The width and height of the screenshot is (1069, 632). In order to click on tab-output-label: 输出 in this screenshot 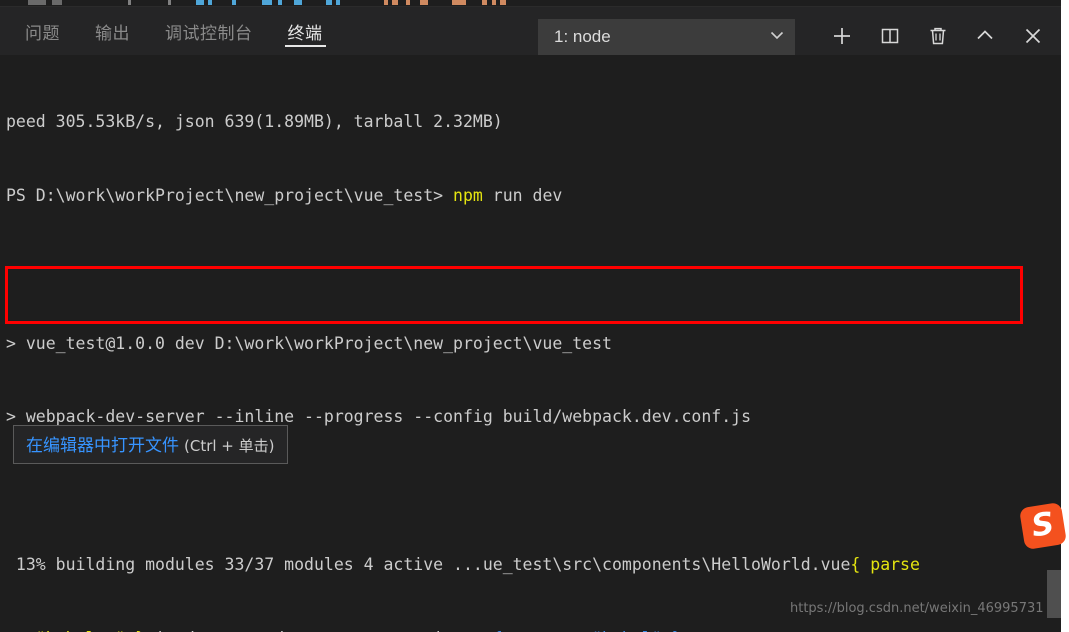, I will do `click(112, 33)`.